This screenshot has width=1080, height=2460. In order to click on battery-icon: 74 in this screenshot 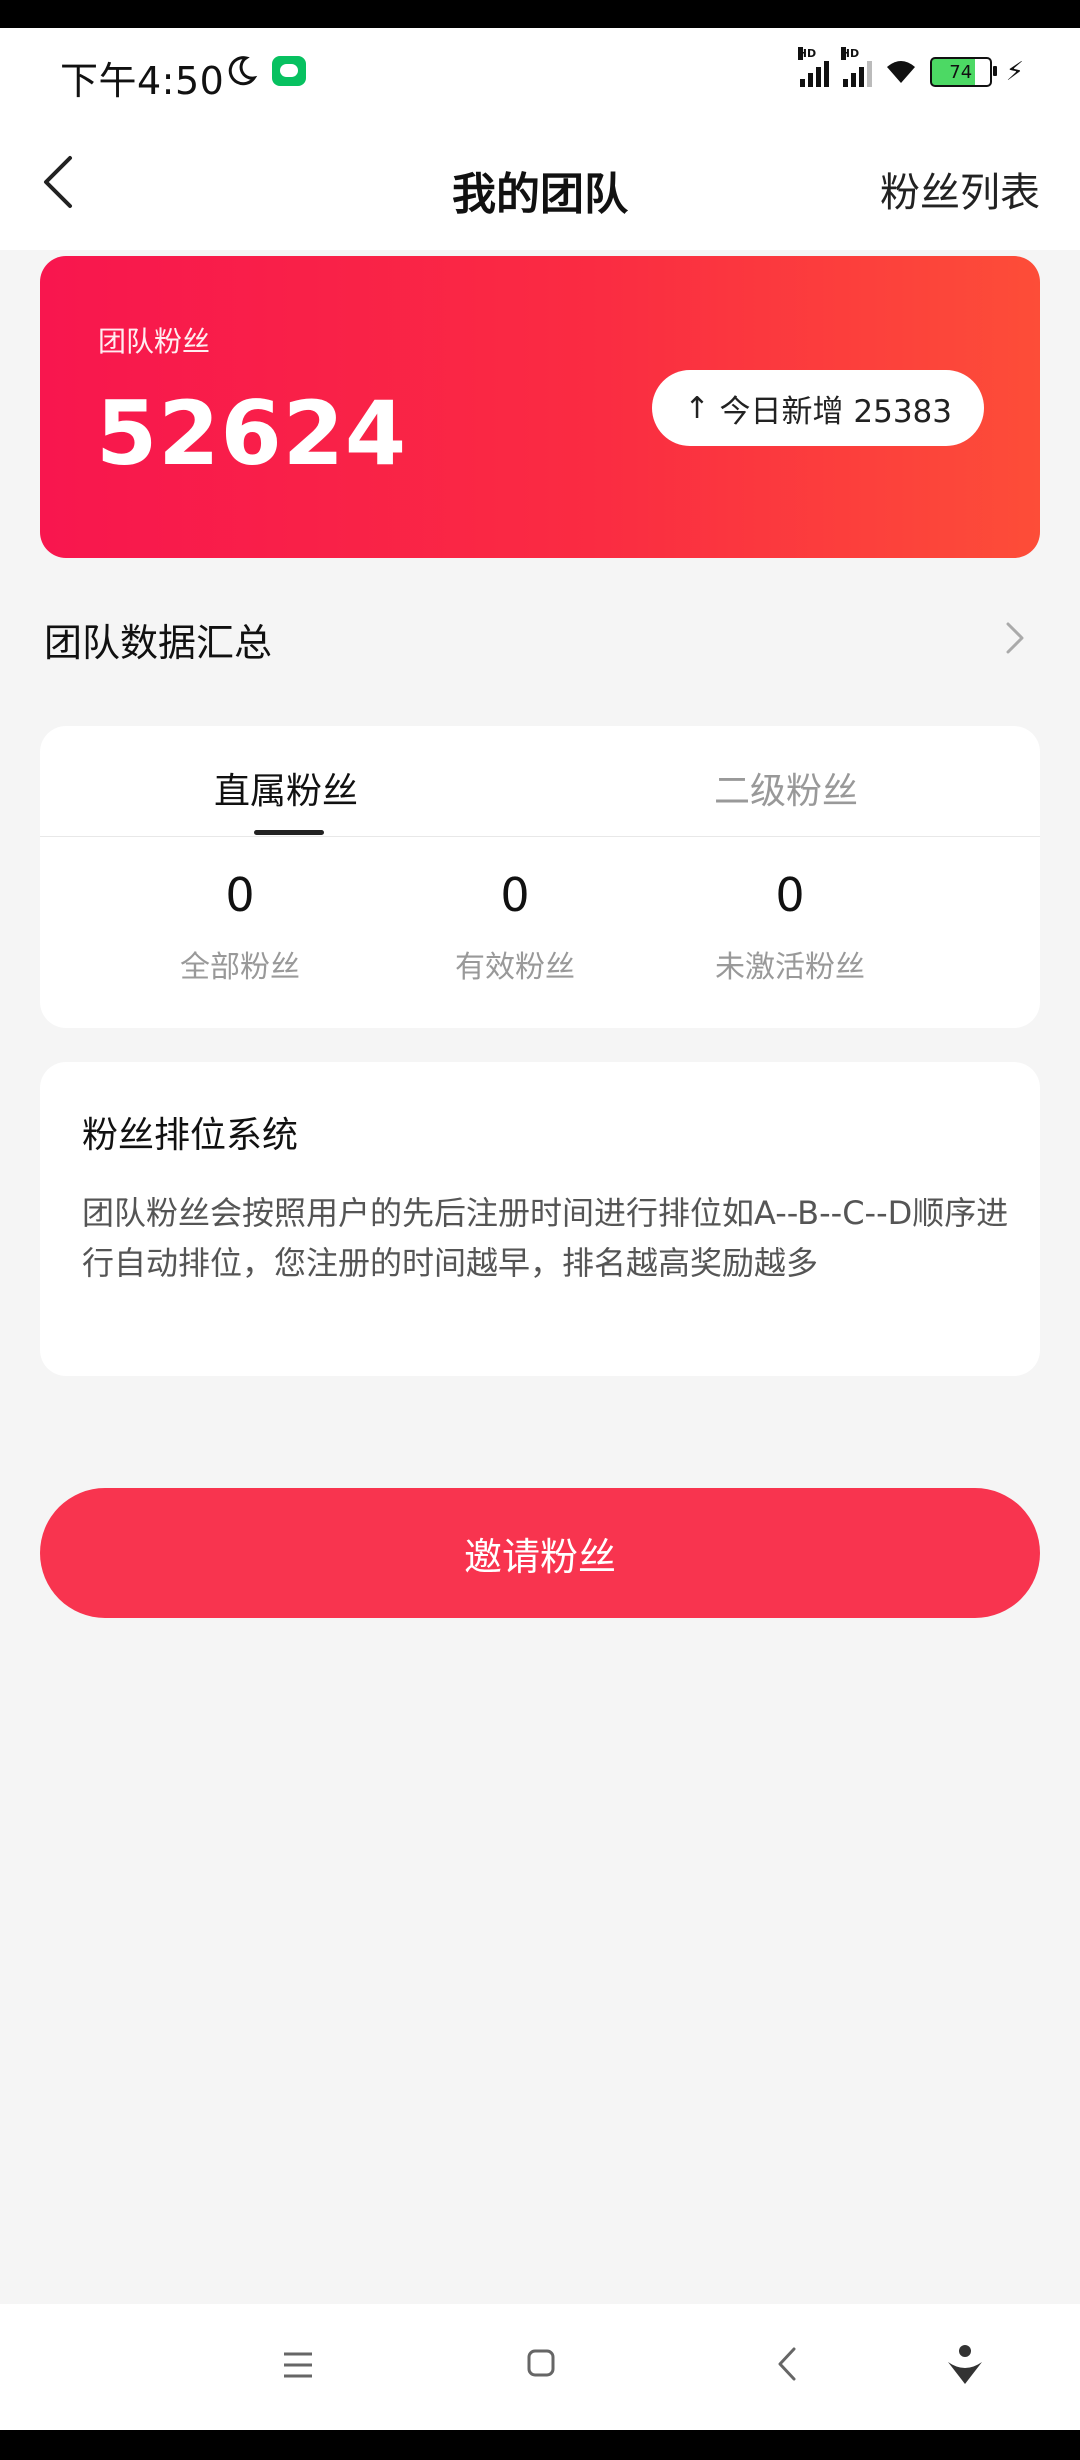, I will do `click(963, 72)`.